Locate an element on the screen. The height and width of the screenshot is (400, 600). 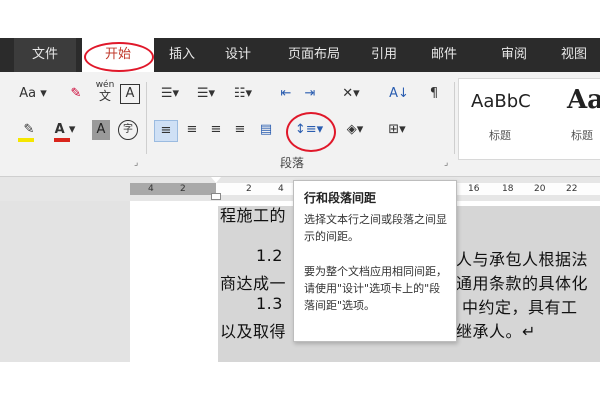
tooltip-description: 选择文本行之间或段落之间显示的间距。 is located at coordinates (375, 228).